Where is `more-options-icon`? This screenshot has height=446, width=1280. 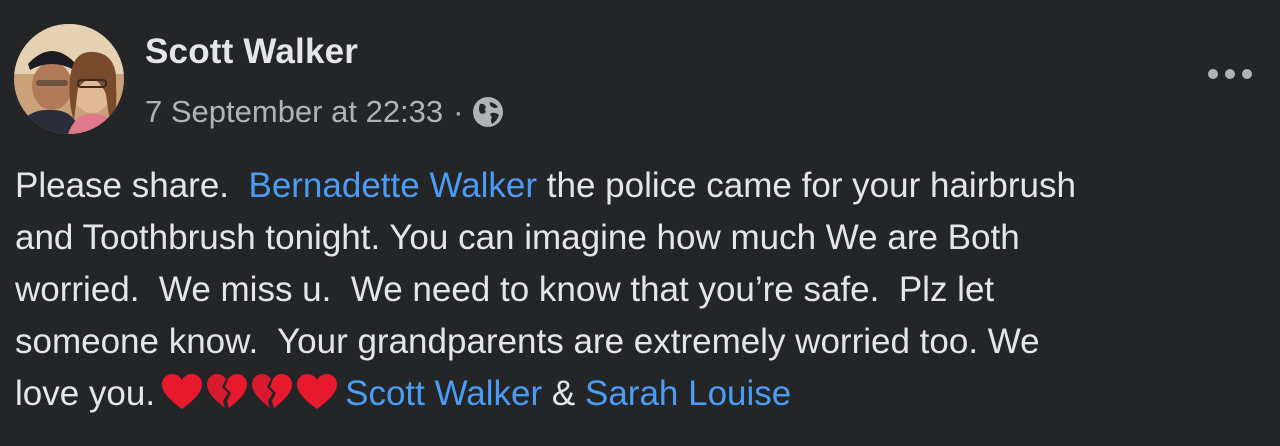 more-options-icon is located at coordinates (1230, 74).